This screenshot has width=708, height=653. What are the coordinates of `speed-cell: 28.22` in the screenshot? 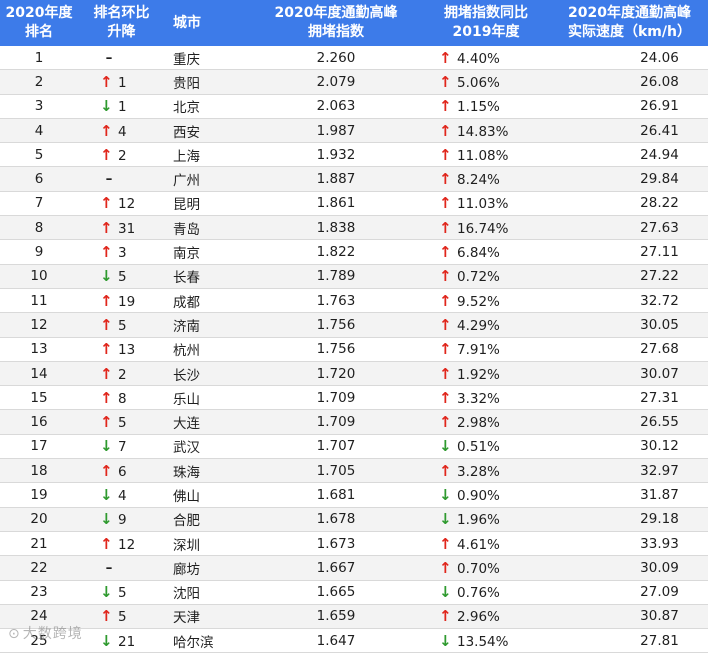 It's located at (629, 204).